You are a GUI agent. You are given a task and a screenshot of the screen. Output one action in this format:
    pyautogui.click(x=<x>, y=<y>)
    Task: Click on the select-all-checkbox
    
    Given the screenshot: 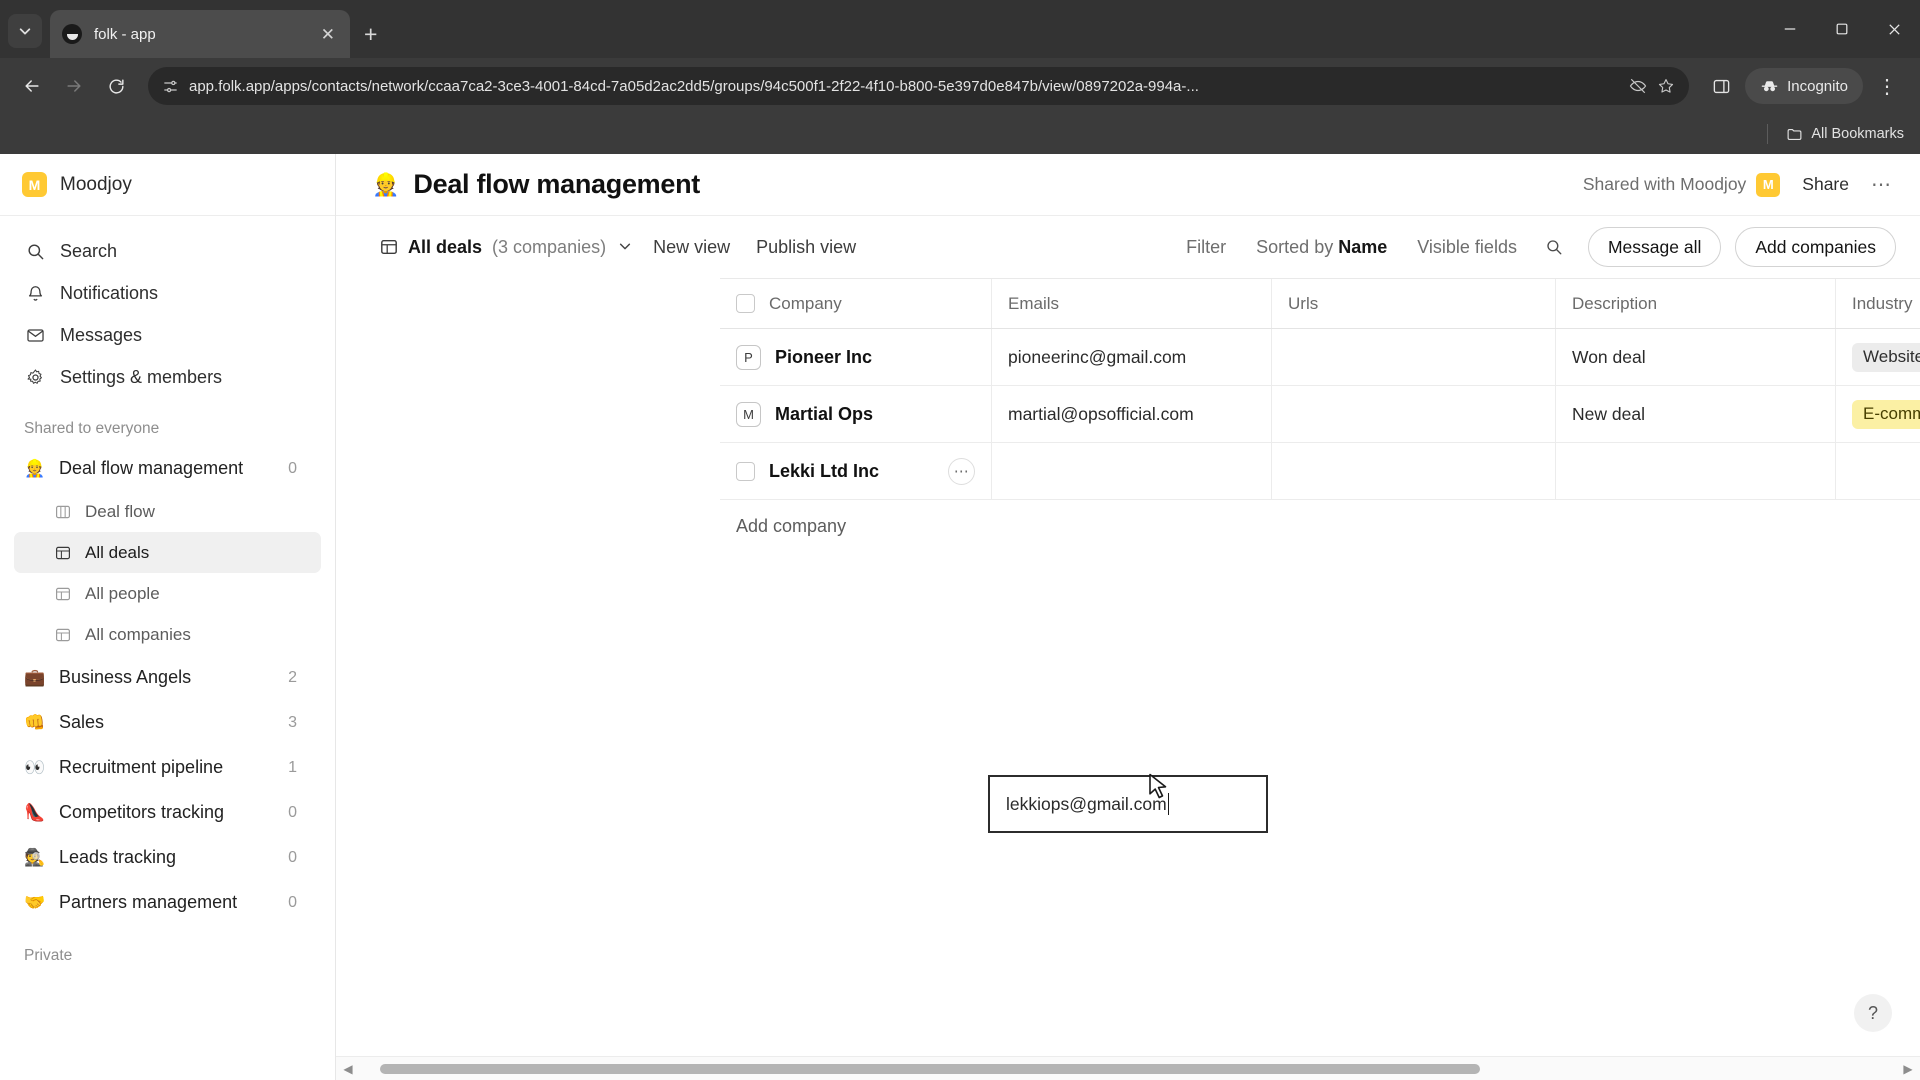 What is the action you would take?
    pyautogui.click(x=745, y=303)
    